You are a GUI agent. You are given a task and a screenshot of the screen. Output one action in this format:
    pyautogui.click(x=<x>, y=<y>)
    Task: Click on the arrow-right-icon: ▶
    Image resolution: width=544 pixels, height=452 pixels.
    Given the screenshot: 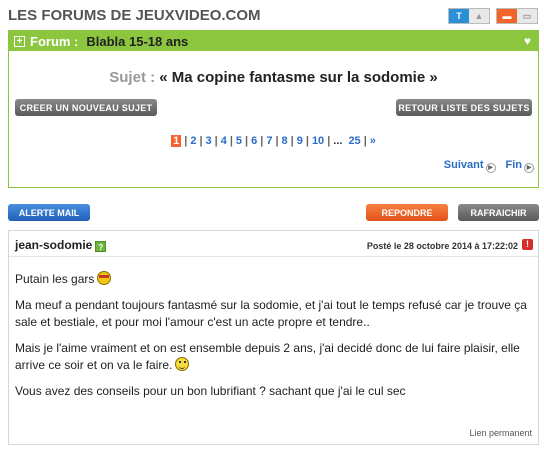 What is the action you would take?
    pyautogui.click(x=490, y=168)
    